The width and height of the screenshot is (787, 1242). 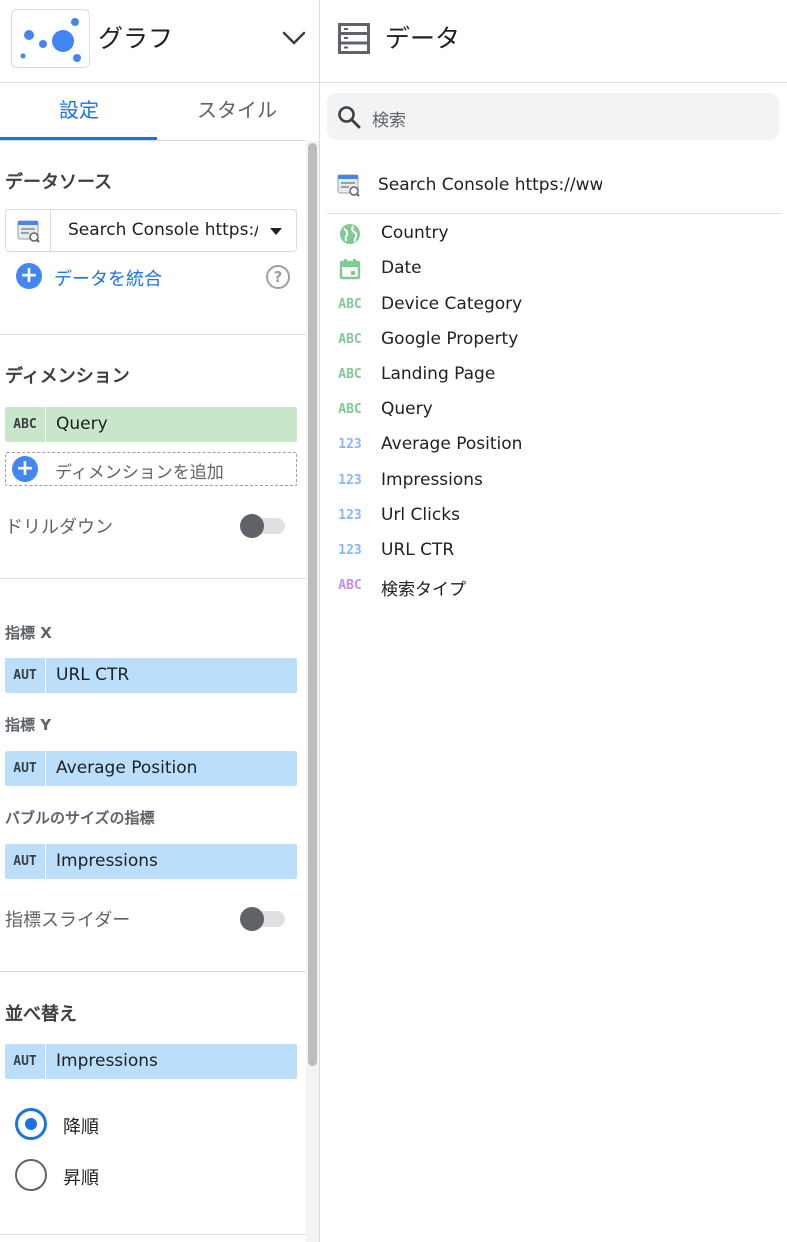 What do you see at coordinates (420, 515) in the screenshot?
I see `field-label: Url Clicks` at bounding box center [420, 515].